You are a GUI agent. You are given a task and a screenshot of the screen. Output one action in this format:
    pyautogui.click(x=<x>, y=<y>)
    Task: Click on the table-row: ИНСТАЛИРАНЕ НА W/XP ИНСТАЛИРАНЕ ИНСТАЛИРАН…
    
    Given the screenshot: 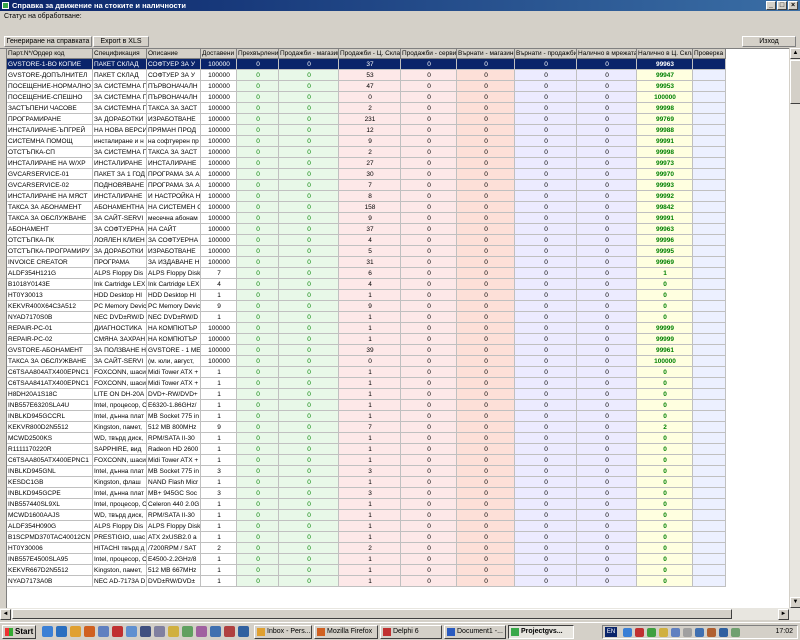 What is the action you would take?
    pyautogui.click(x=366, y=163)
    